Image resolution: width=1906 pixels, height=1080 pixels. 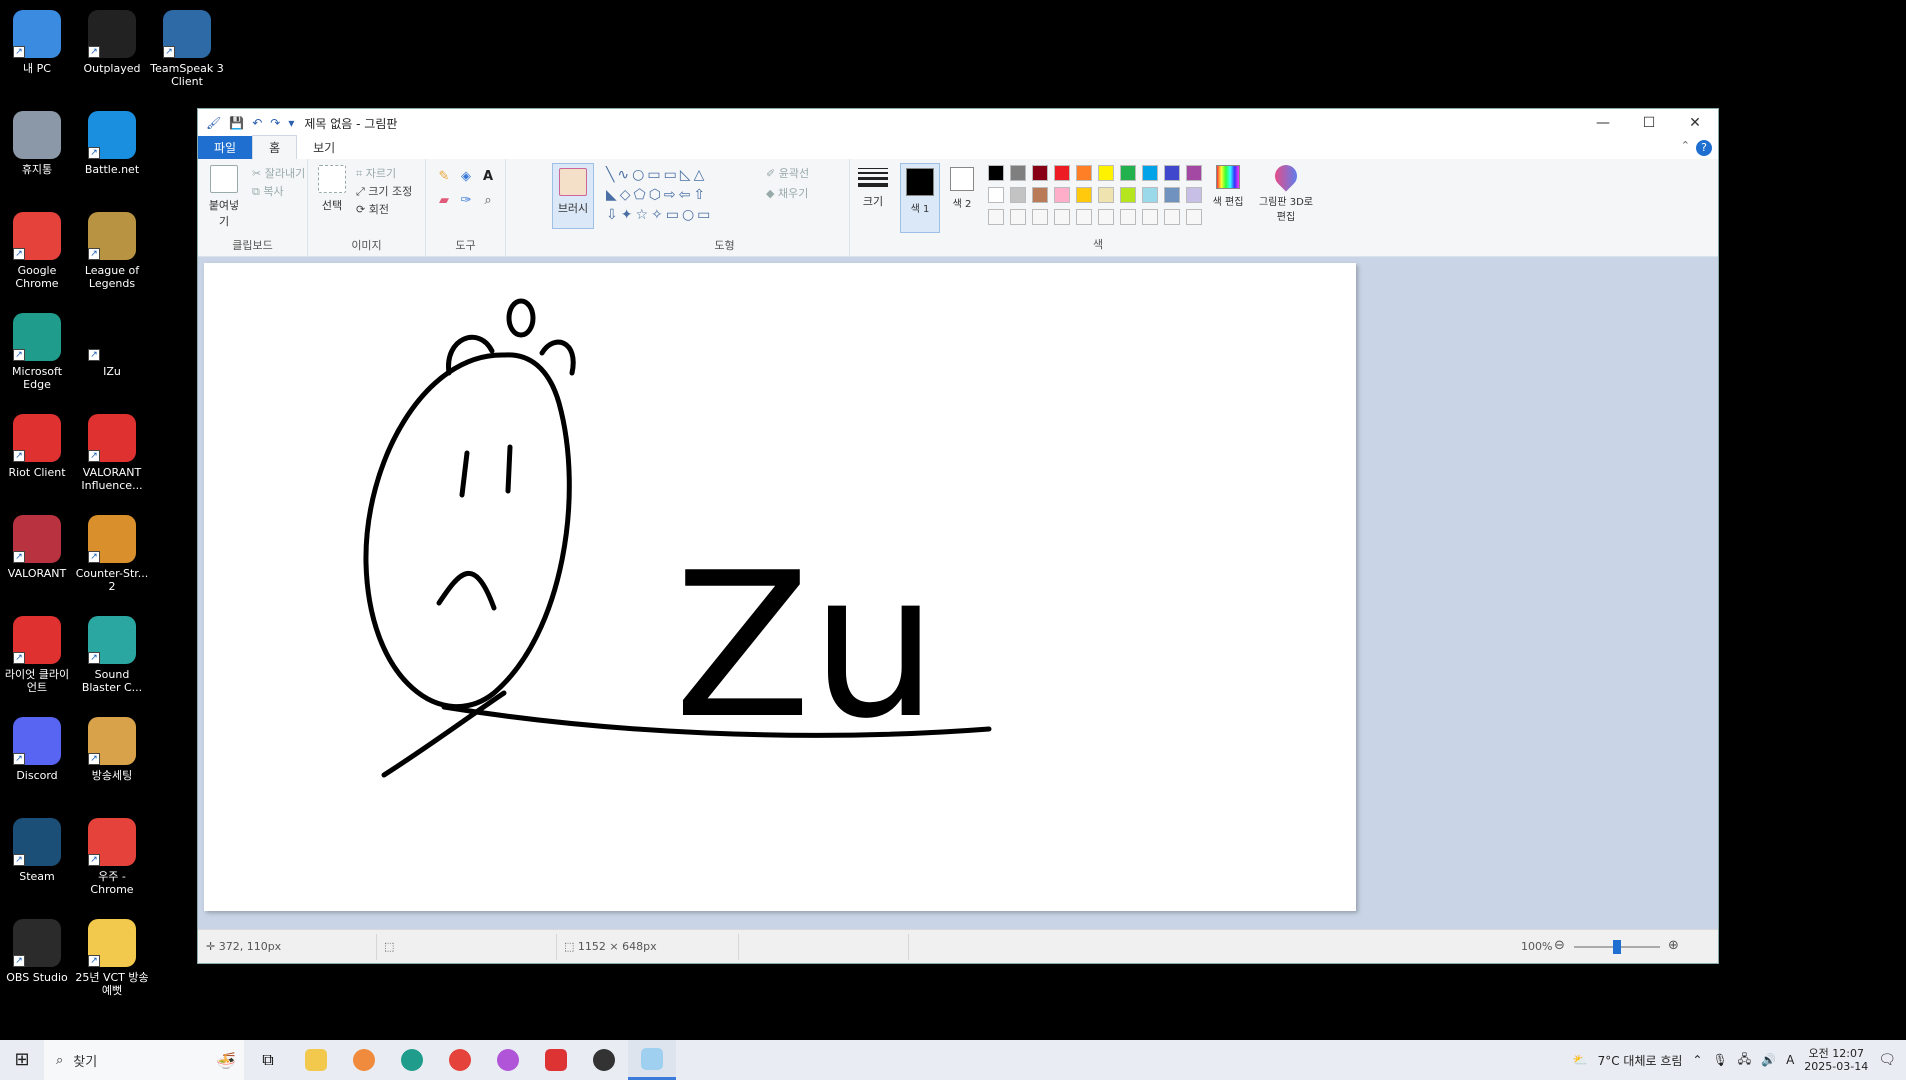 What do you see at coordinates (444, 177) in the screenshot?
I see `pencil-icon: ✎` at bounding box center [444, 177].